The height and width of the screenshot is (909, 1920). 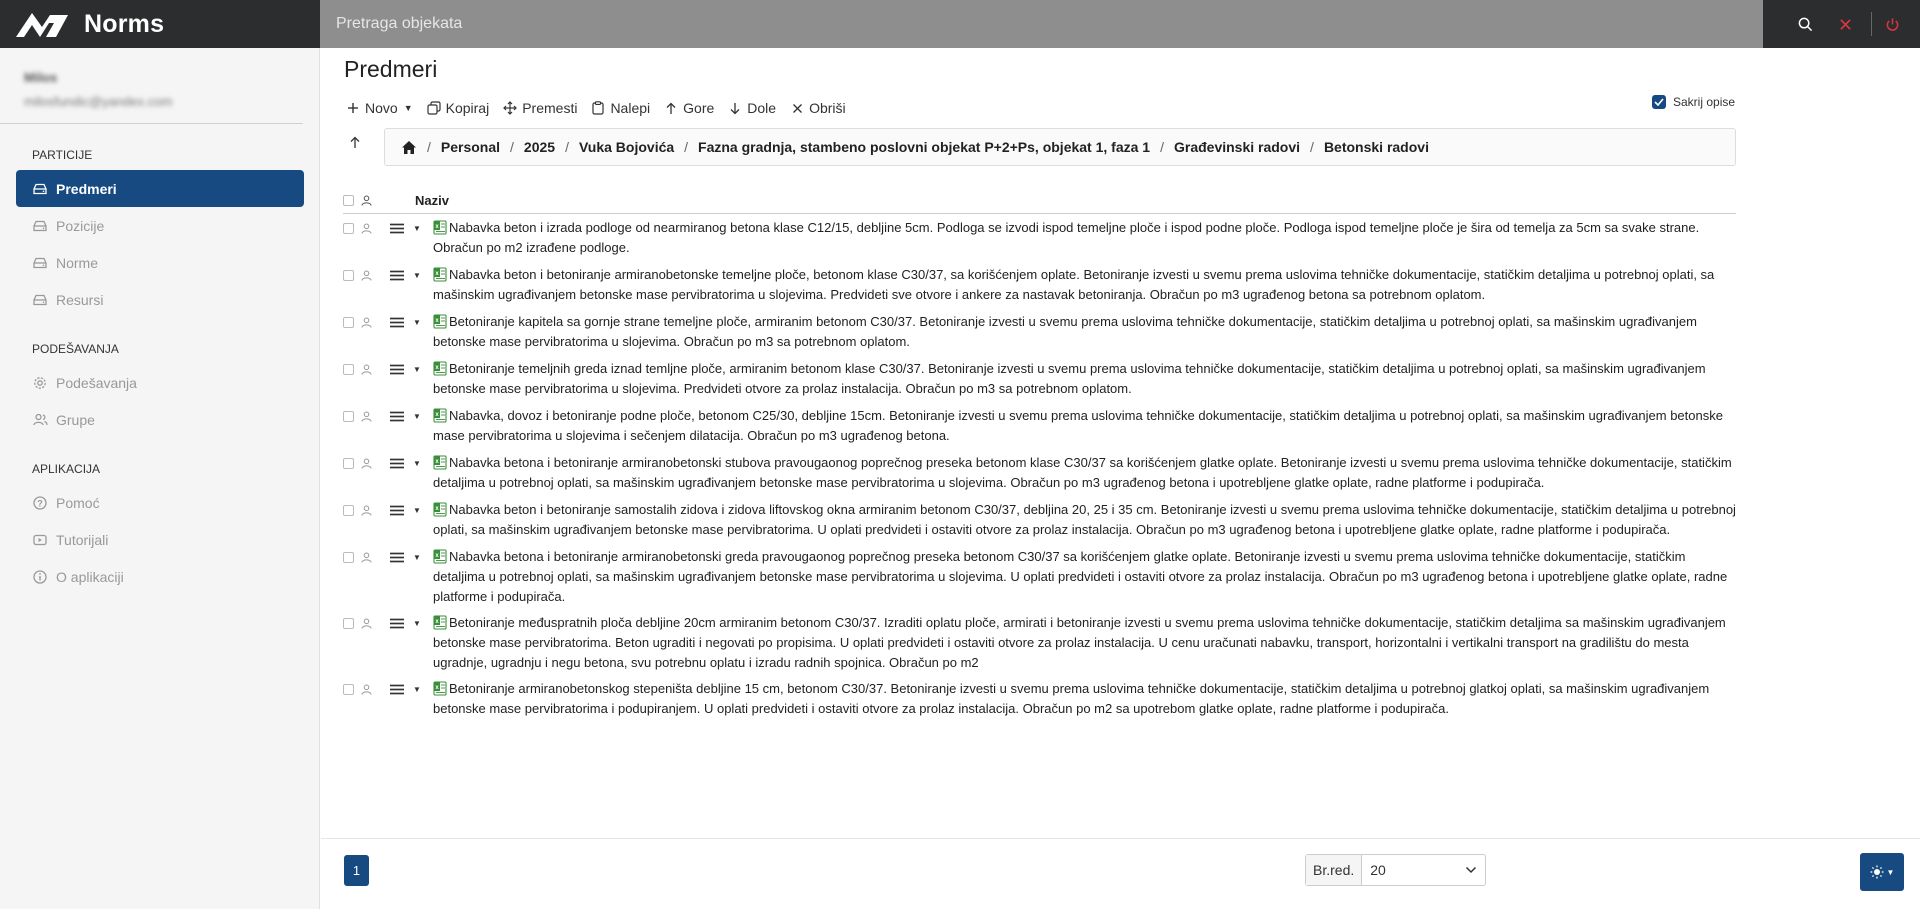 What do you see at coordinates (391, 69) in the screenshot?
I see `page-title: Predmeri` at bounding box center [391, 69].